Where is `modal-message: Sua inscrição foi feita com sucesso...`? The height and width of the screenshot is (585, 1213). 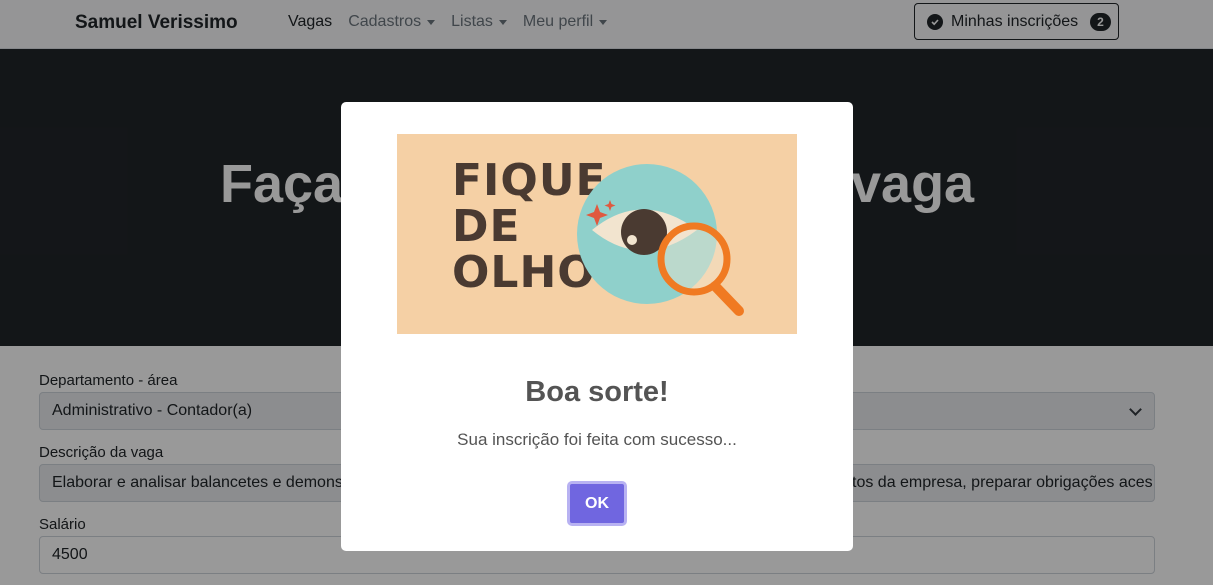 modal-message: Sua inscrição foi feita com sucesso... is located at coordinates (597, 439).